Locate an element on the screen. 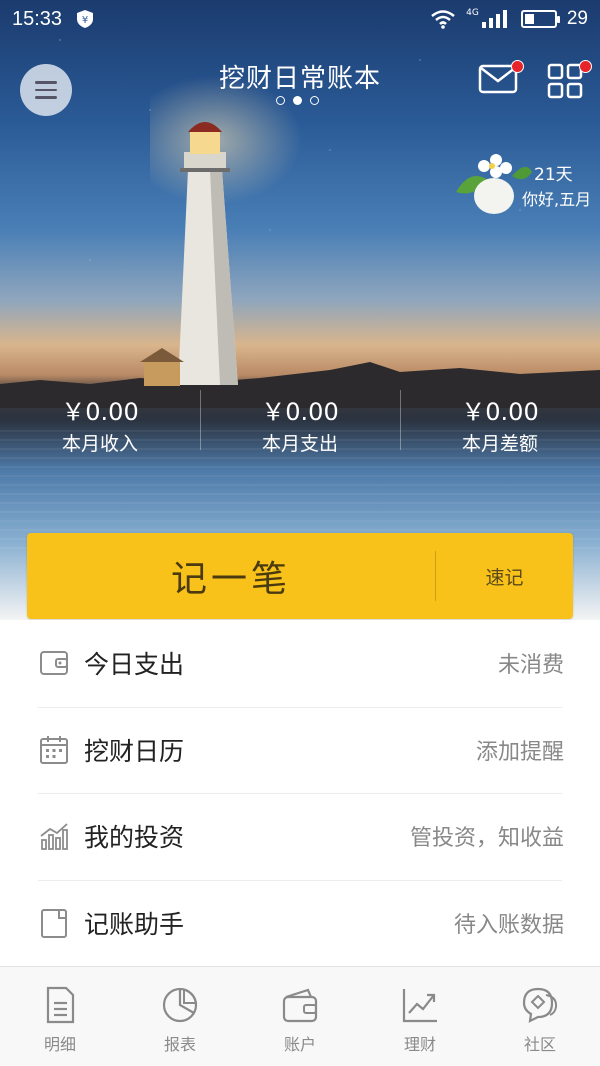  tab-label: 社区 is located at coordinates (539, 1044).